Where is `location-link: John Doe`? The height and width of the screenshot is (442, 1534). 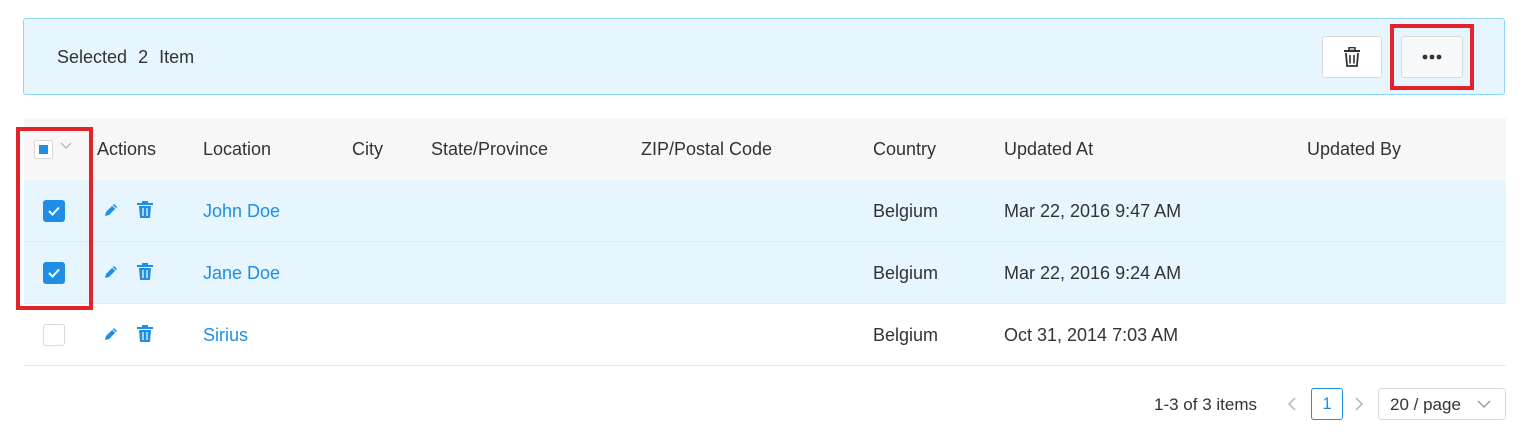
location-link: John Doe is located at coordinates (241, 211).